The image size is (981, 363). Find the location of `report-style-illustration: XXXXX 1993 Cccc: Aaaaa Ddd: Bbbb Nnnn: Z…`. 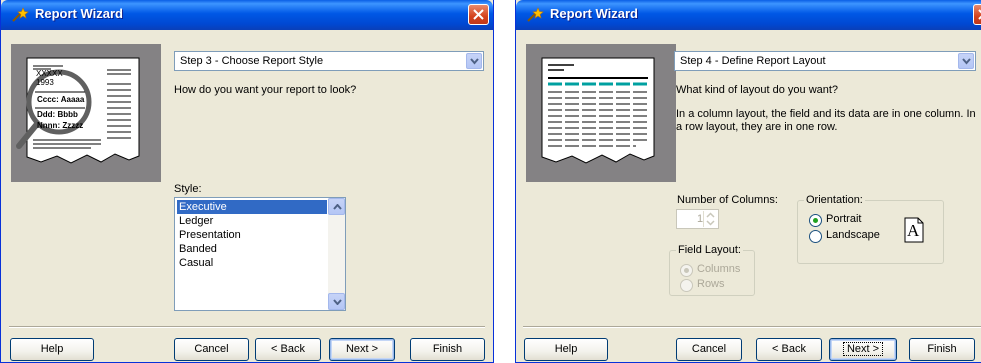

report-style-illustration: XXXXX 1993 Cccc: Aaaaa Ddd: Bbbb Nnnn: Z… is located at coordinates (86, 113).